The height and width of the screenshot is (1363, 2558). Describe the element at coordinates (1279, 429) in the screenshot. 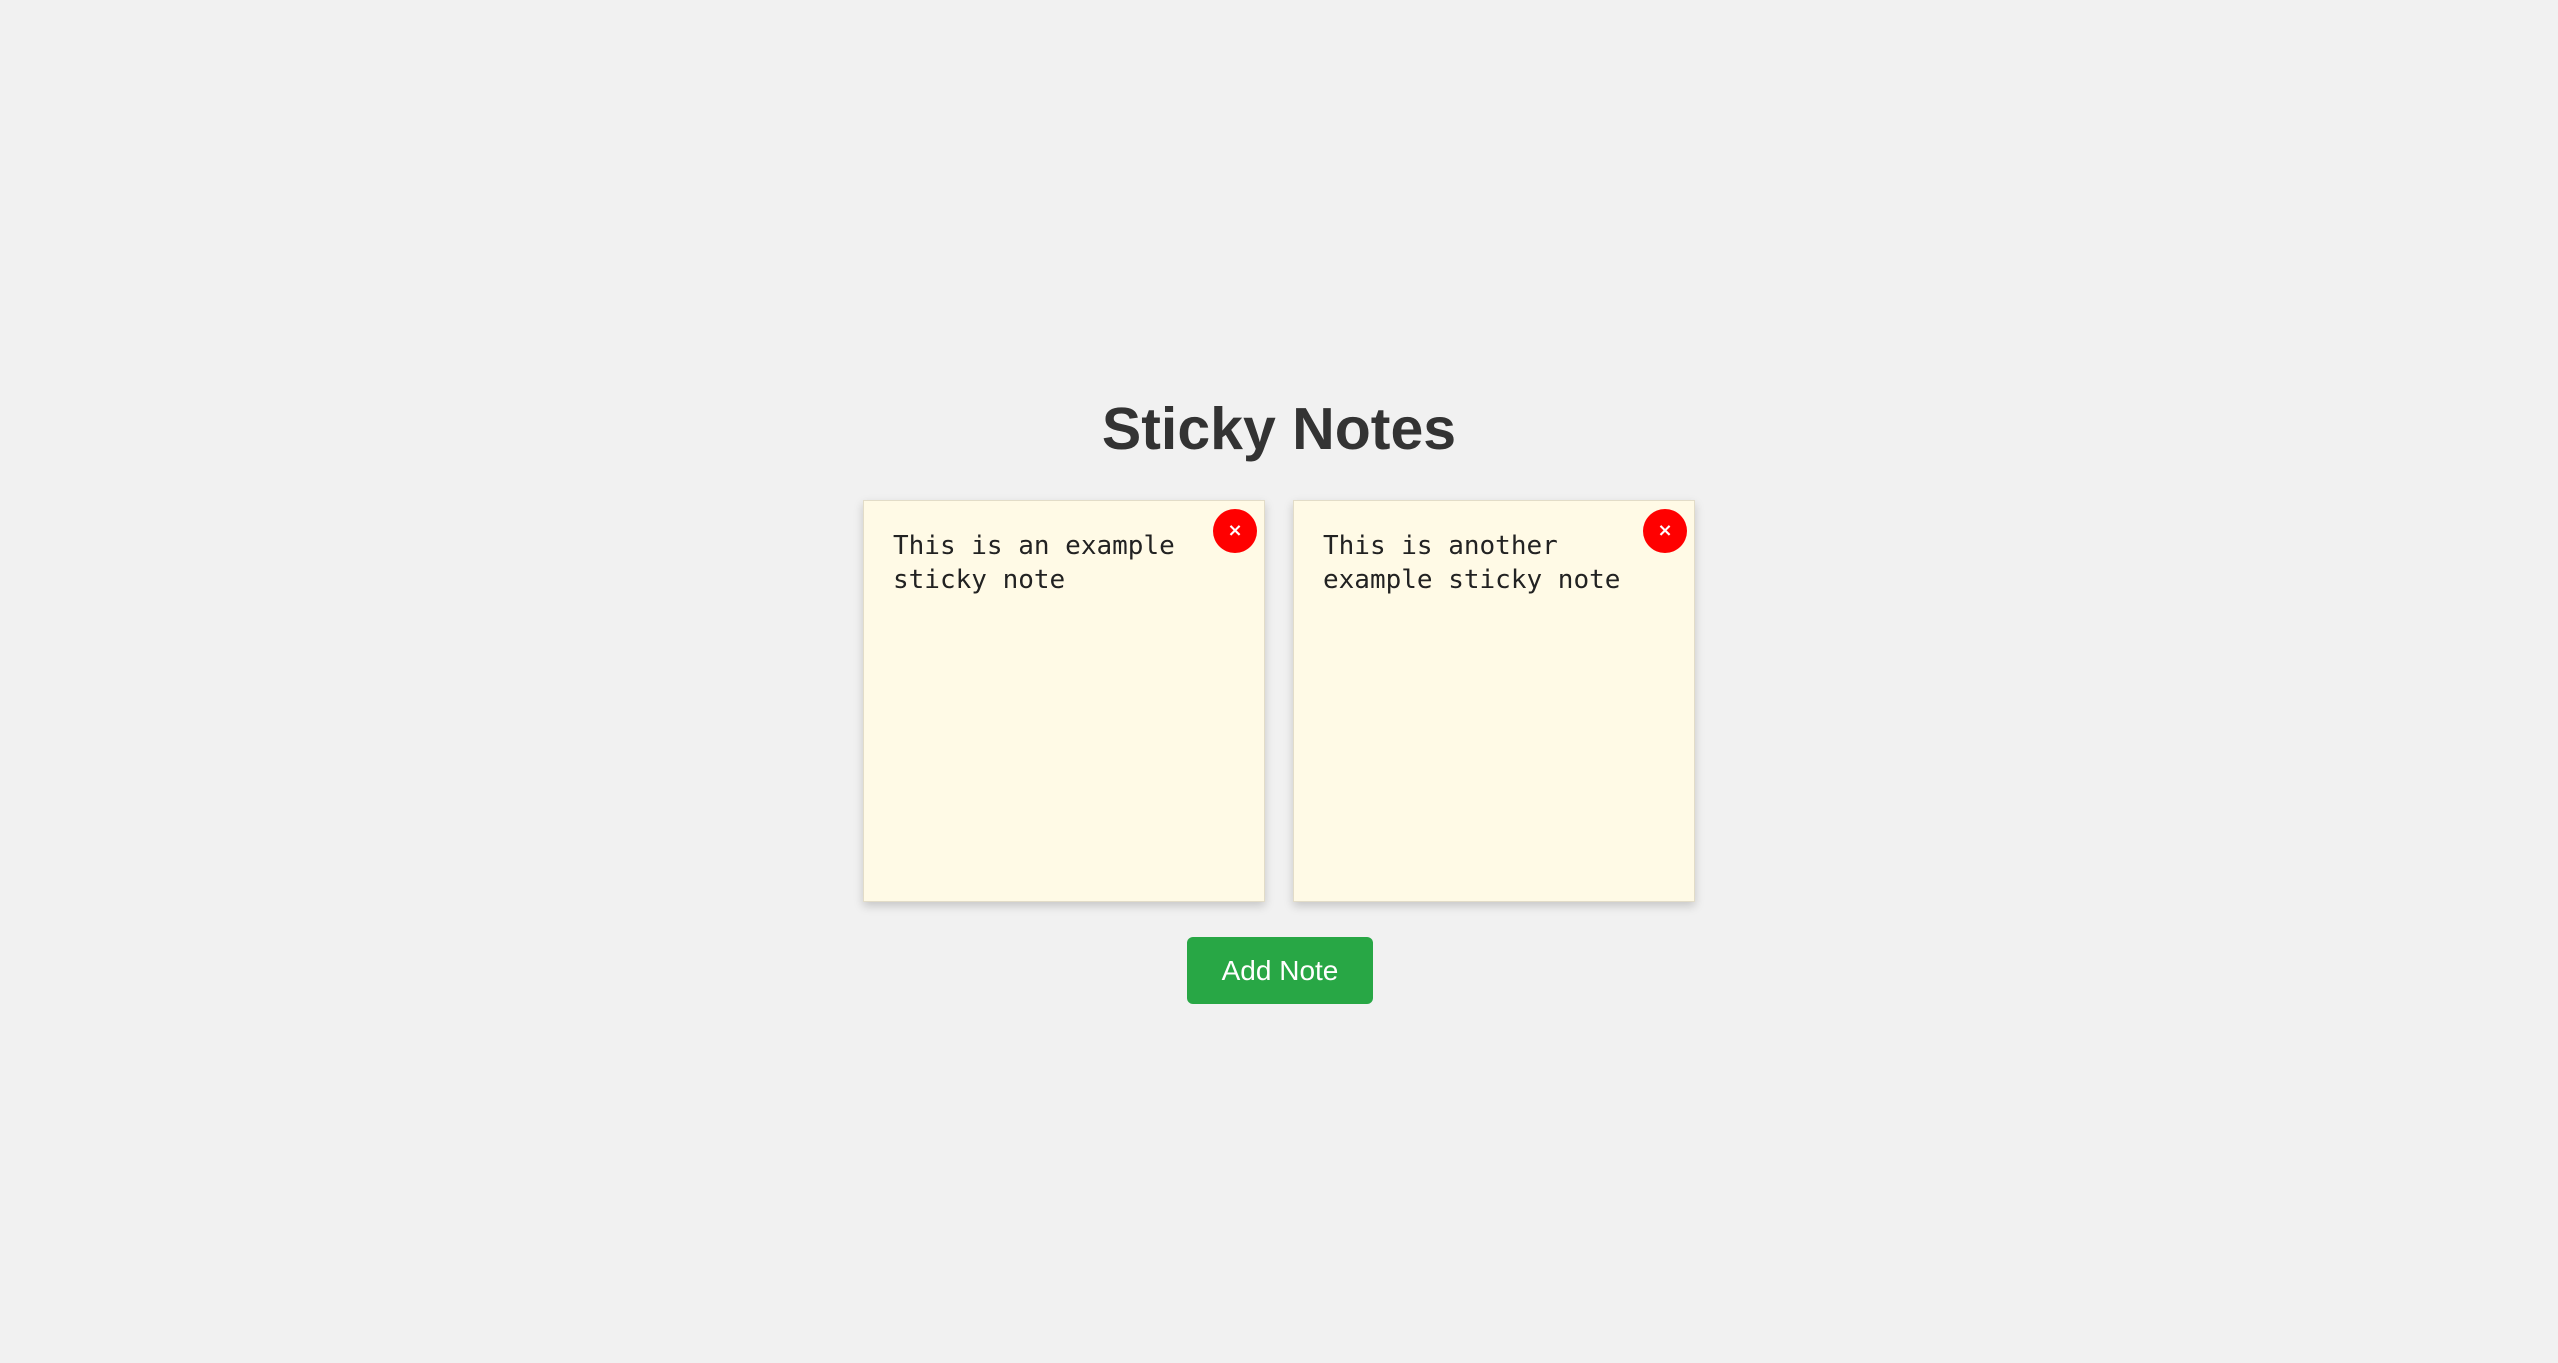

I see `page-title: Sticky Notes` at that location.